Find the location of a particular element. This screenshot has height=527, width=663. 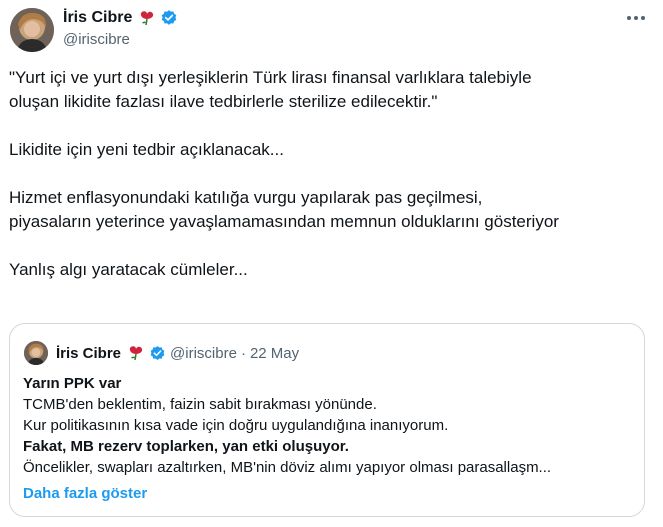

quoted-avatar is located at coordinates (36, 353).